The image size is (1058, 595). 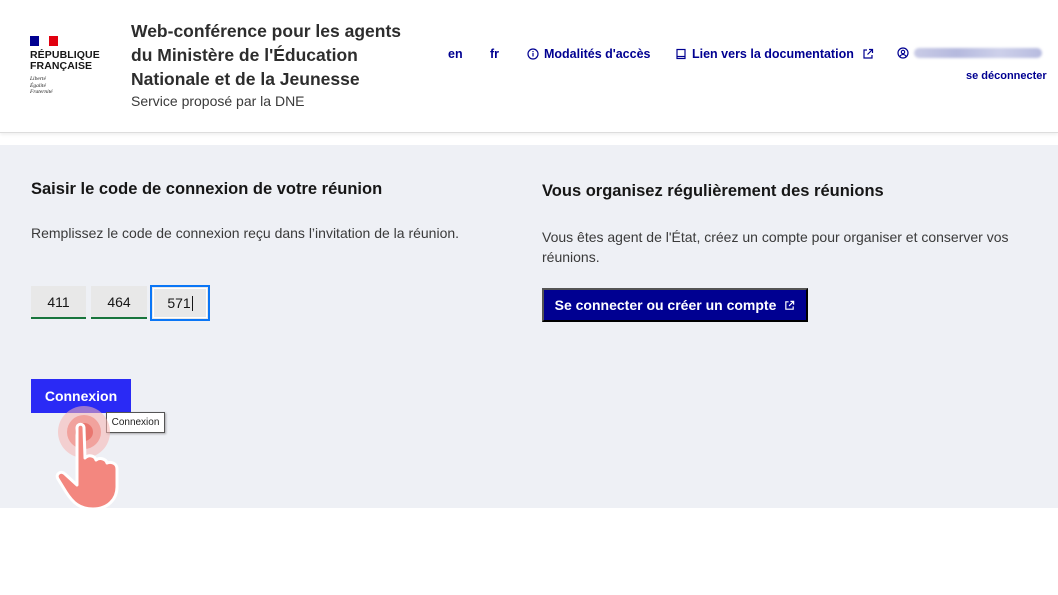 What do you see at coordinates (665, 305) in the screenshot?
I see `login-or-create-account-label: Se connecter ou créer un compte` at bounding box center [665, 305].